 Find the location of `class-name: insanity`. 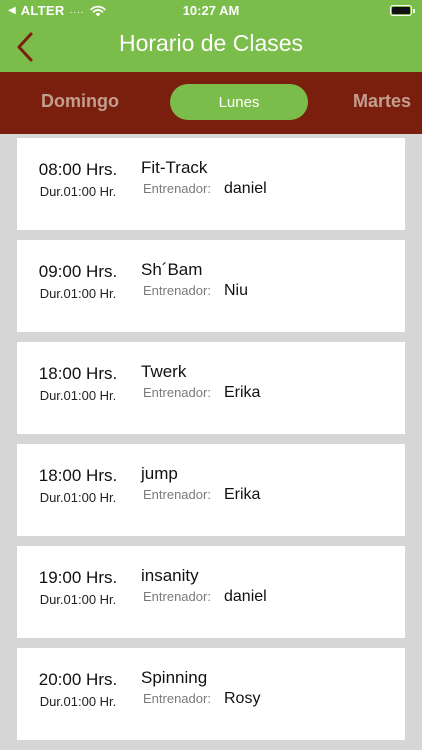

class-name: insanity is located at coordinates (170, 575).